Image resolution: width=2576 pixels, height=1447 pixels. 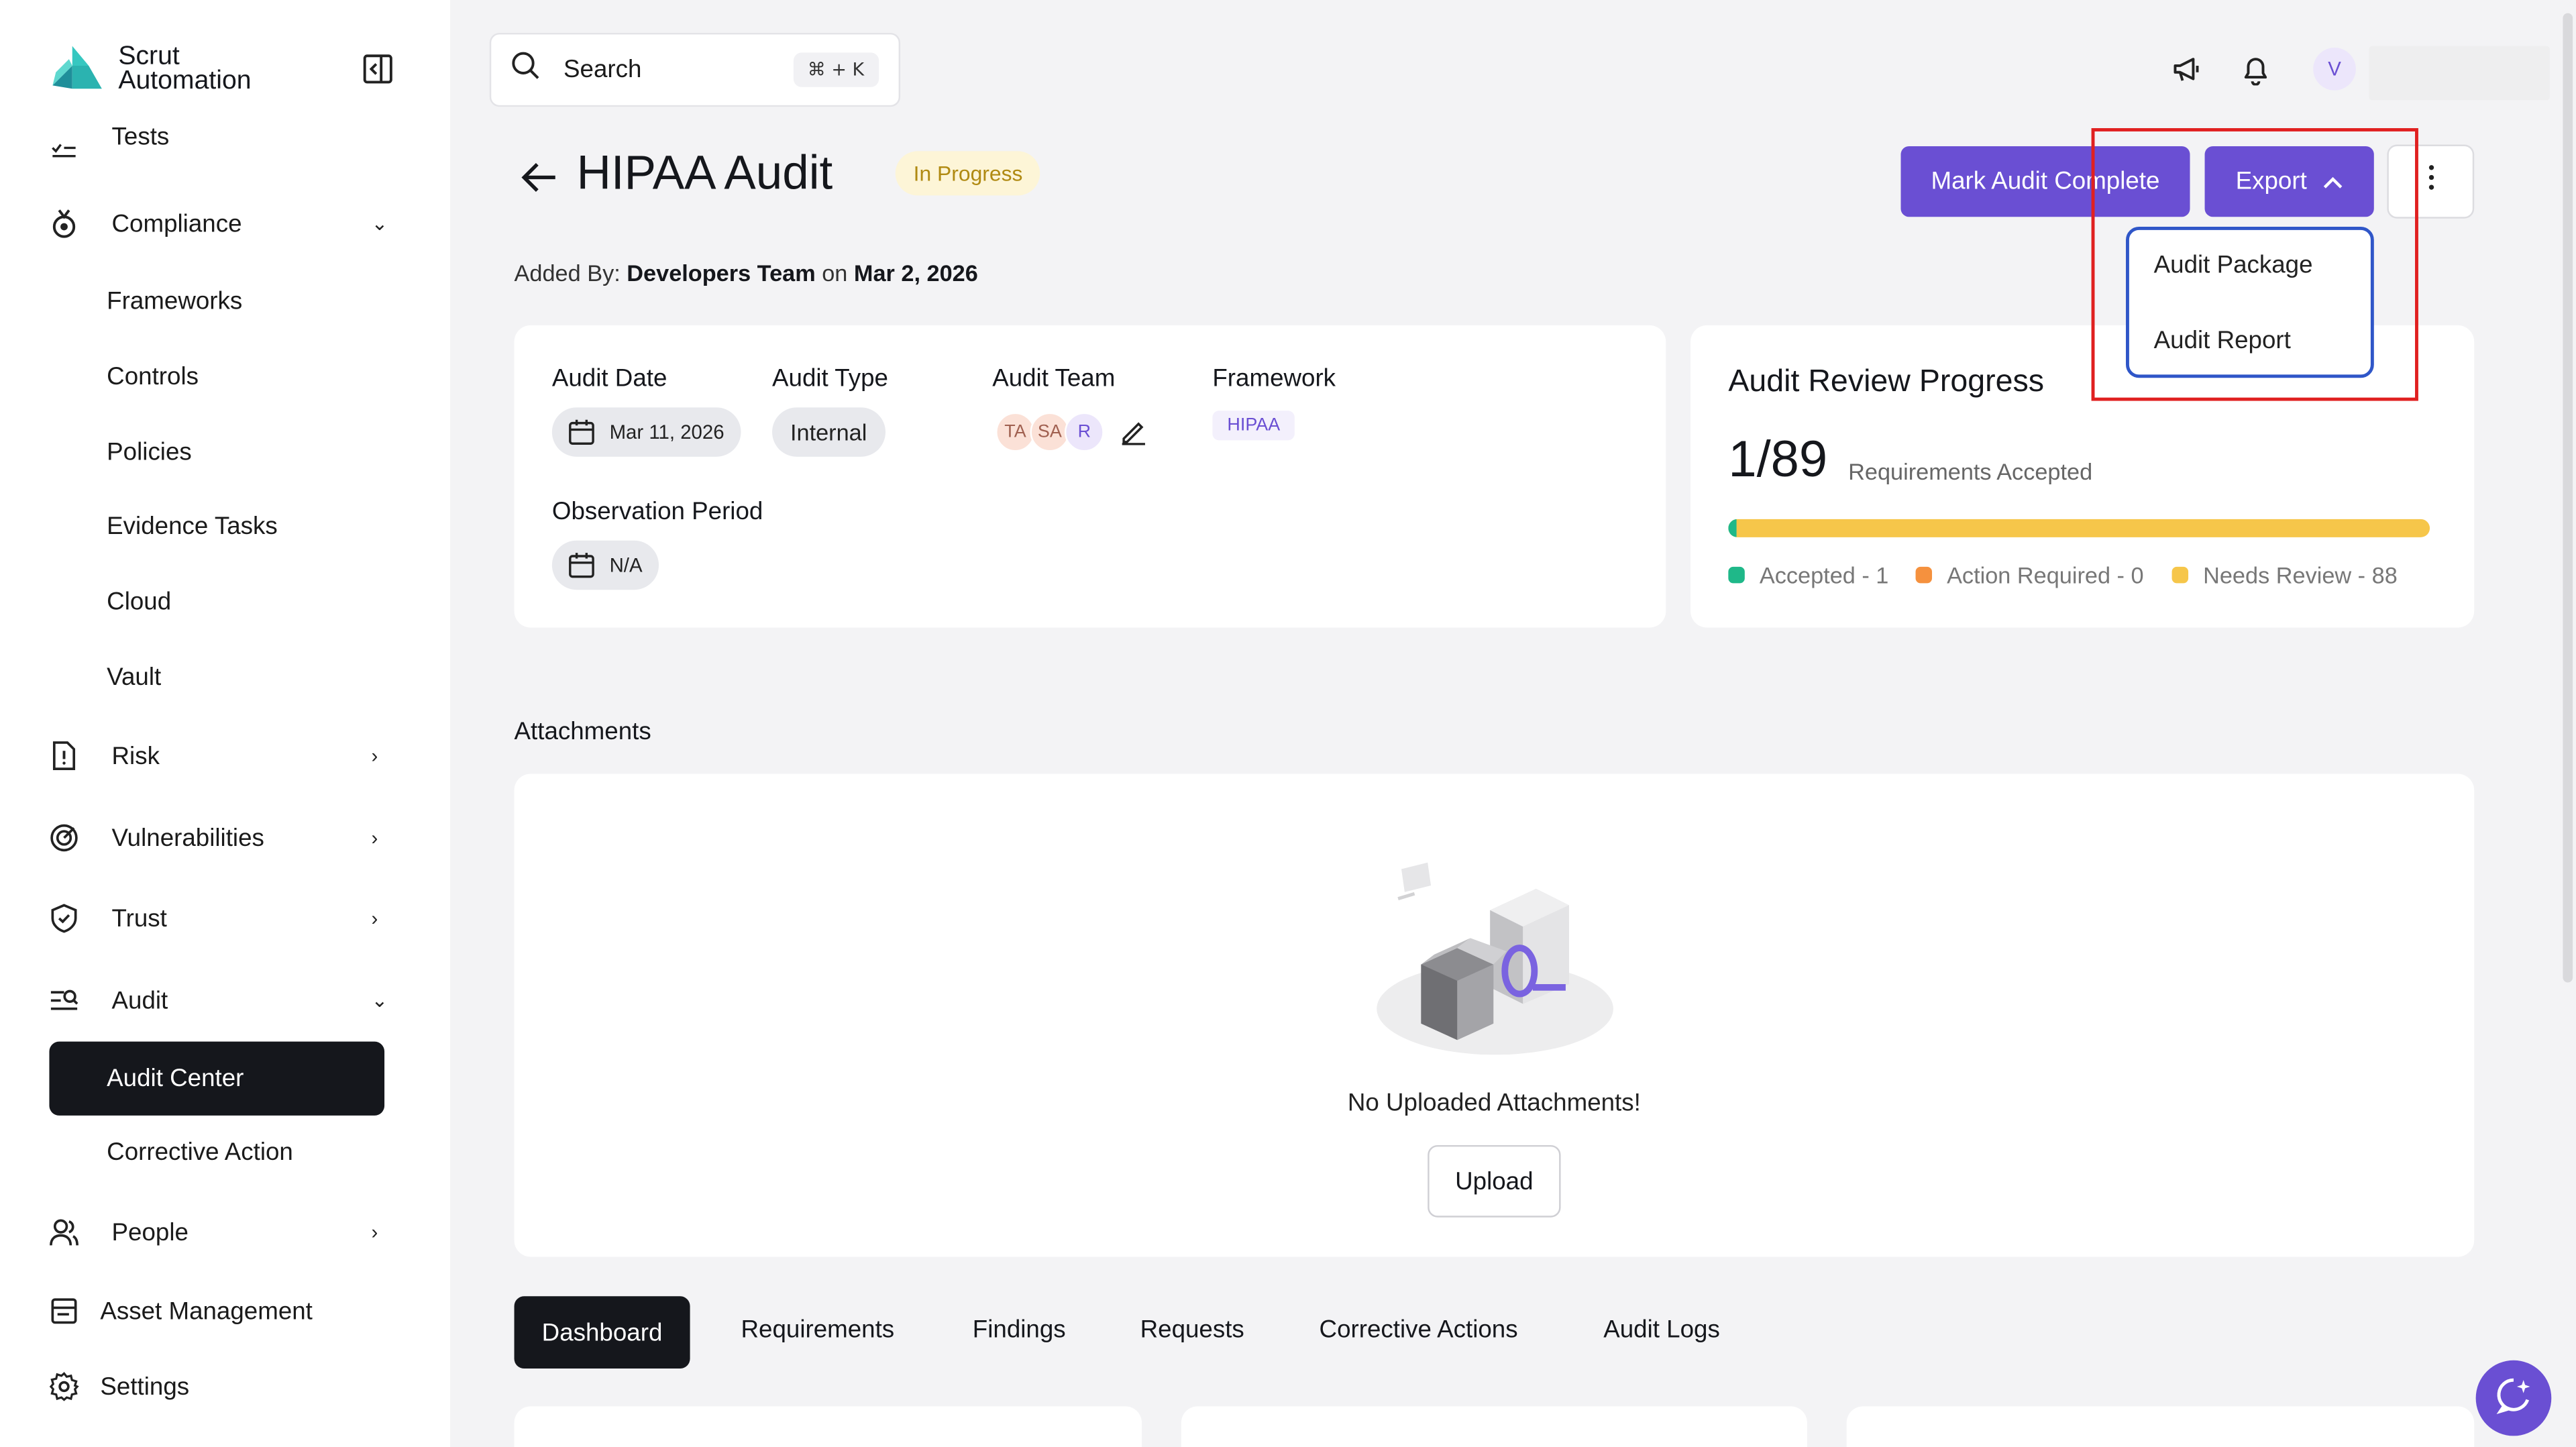 I want to click on sidebar-item-cloud: Cloud, so click(x=139, y=603).